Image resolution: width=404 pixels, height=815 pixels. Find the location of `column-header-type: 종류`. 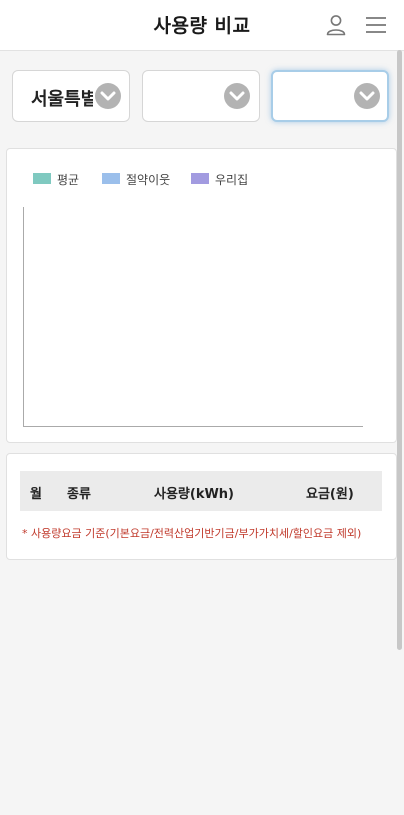

column-header-type: 종류 is located at coordinates (79, 494).